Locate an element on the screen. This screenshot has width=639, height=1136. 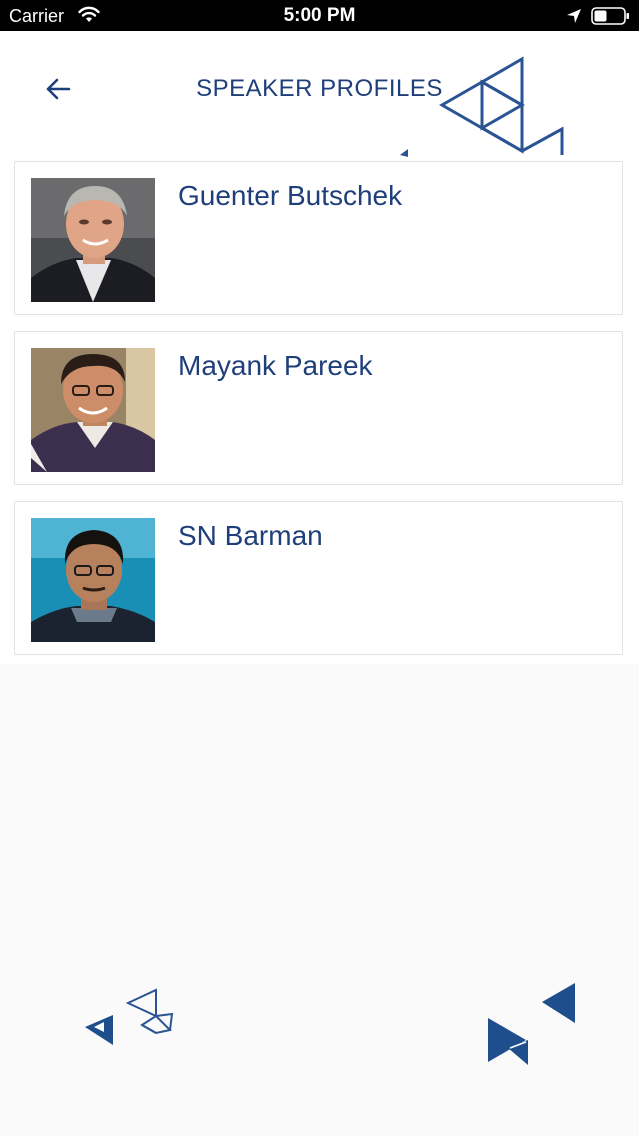
speaker-name: Mayank Pareek is located at coordinates (275, 365).